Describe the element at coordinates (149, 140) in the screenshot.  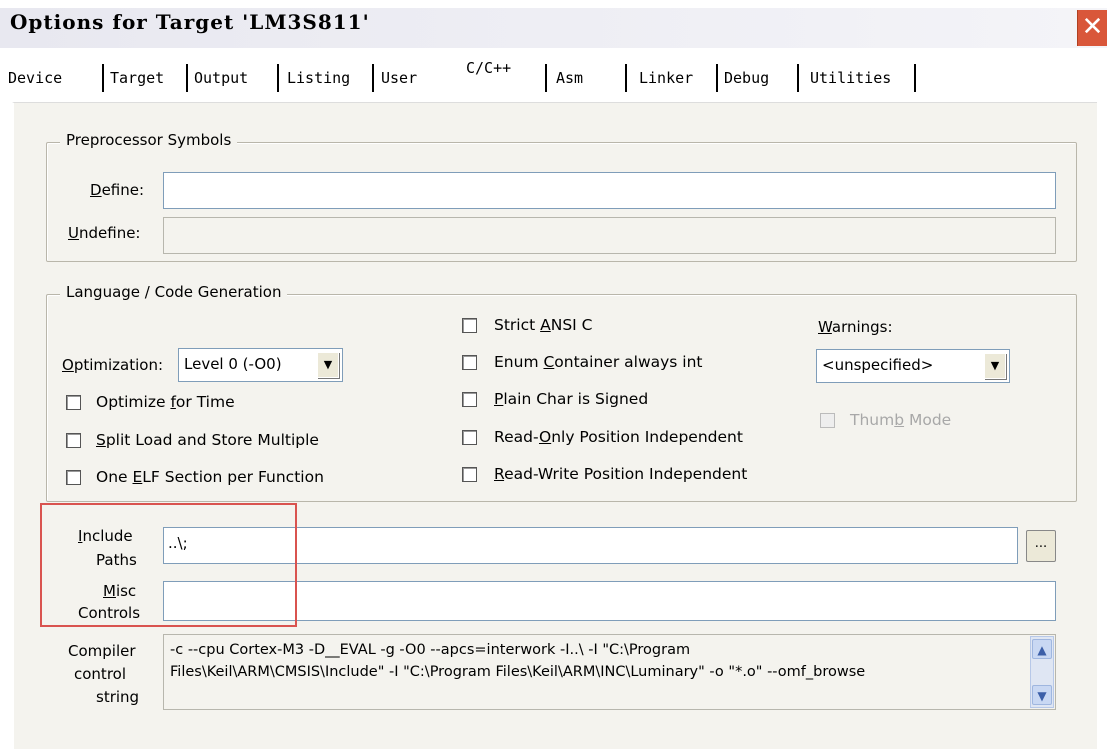
I see `preprocessor-legend: Preprocessor Symbols` at that location.